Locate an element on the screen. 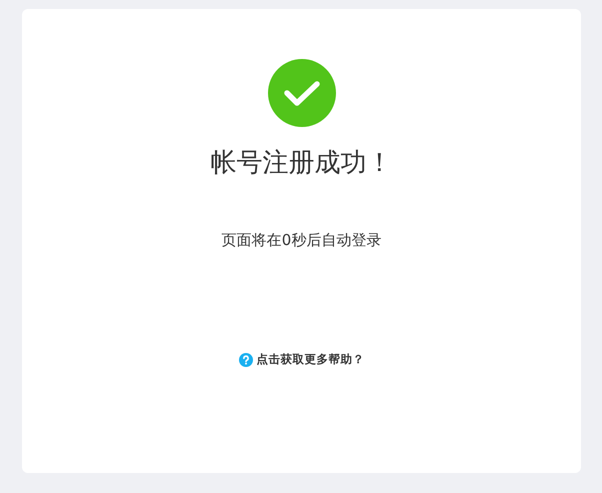 The height and width of the screenshot is (493, 602). help-icon is located at coordinates (245, 359).